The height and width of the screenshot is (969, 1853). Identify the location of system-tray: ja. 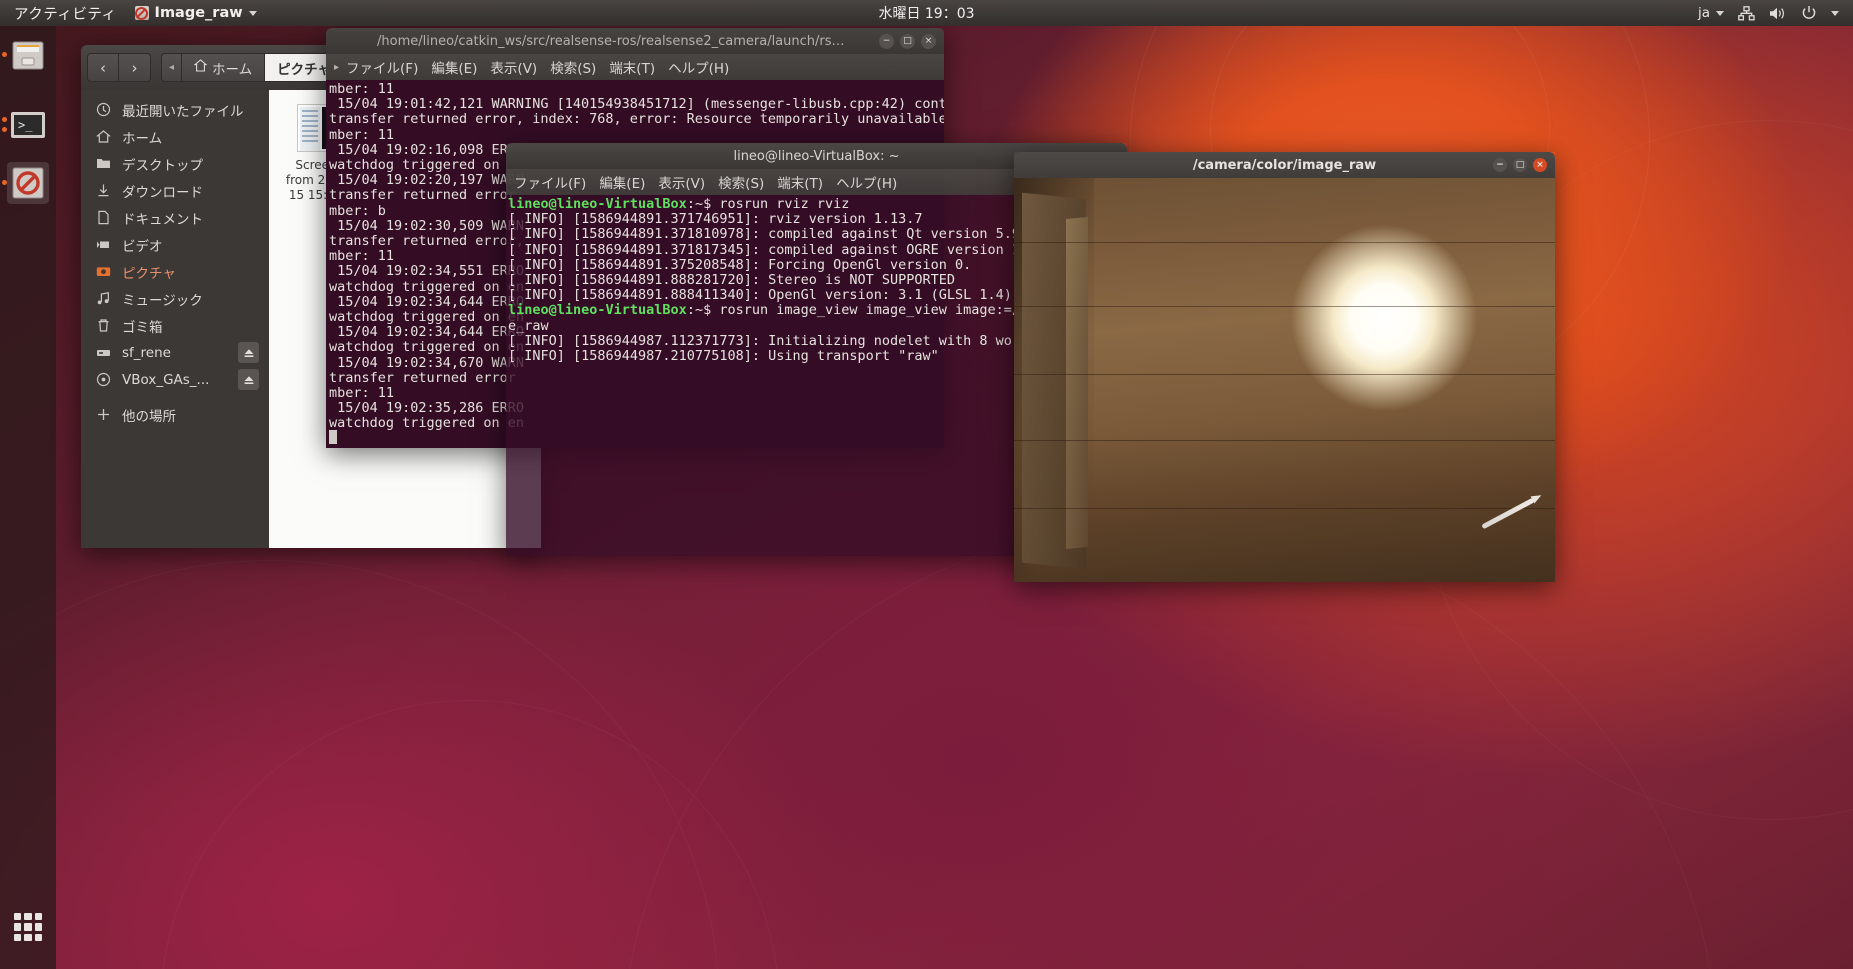
(1775, 13).